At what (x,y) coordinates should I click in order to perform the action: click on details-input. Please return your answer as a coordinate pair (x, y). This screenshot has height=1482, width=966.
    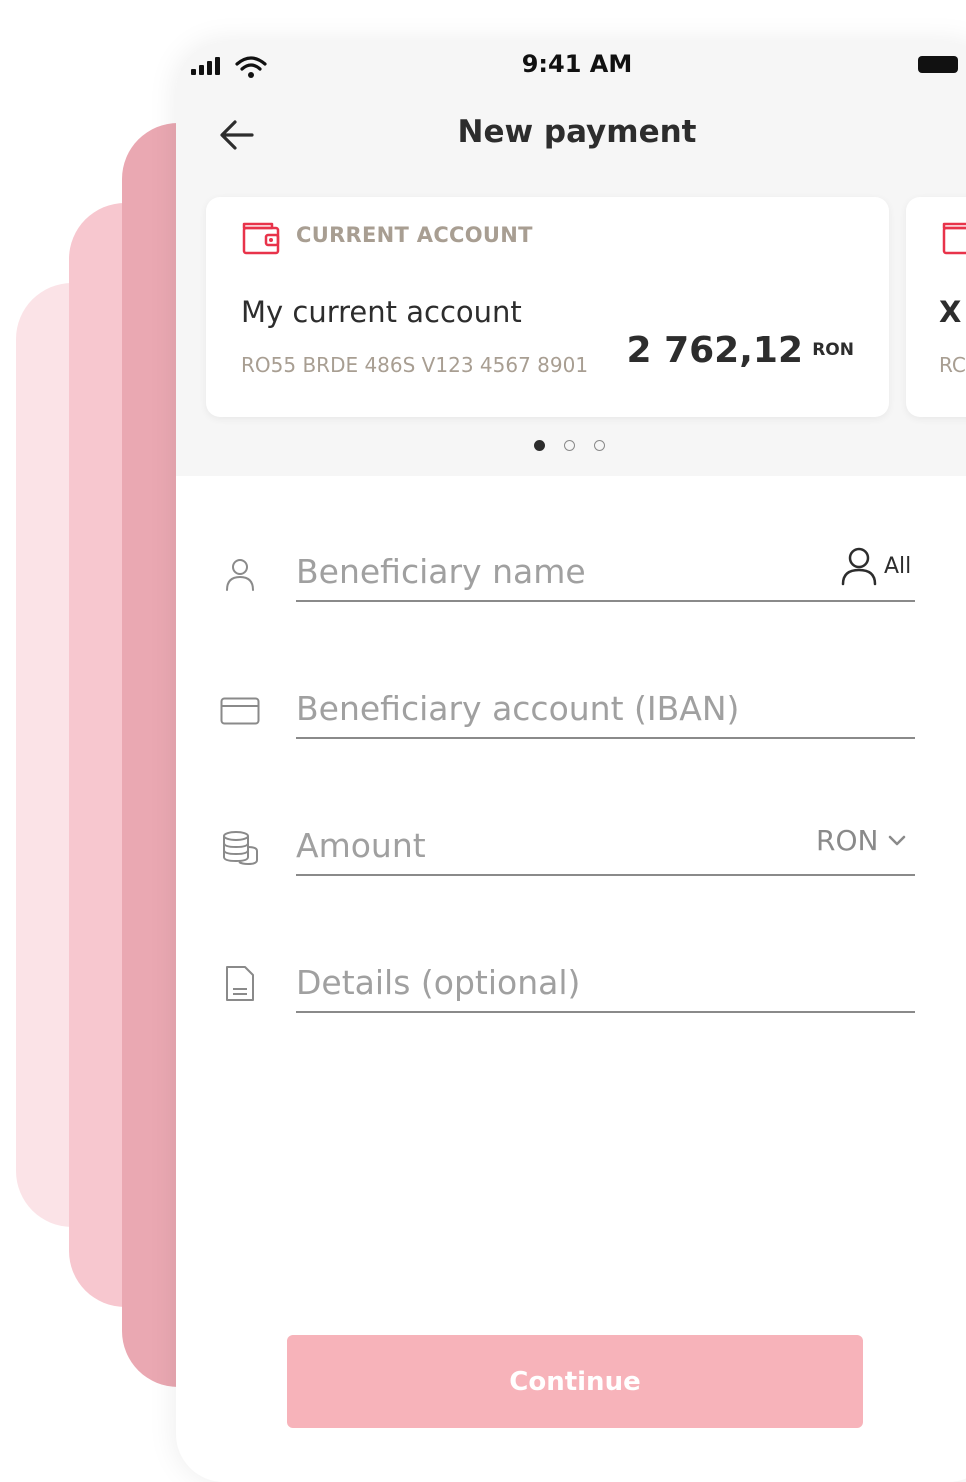
    Looking at the image, I should click on (605, 983).